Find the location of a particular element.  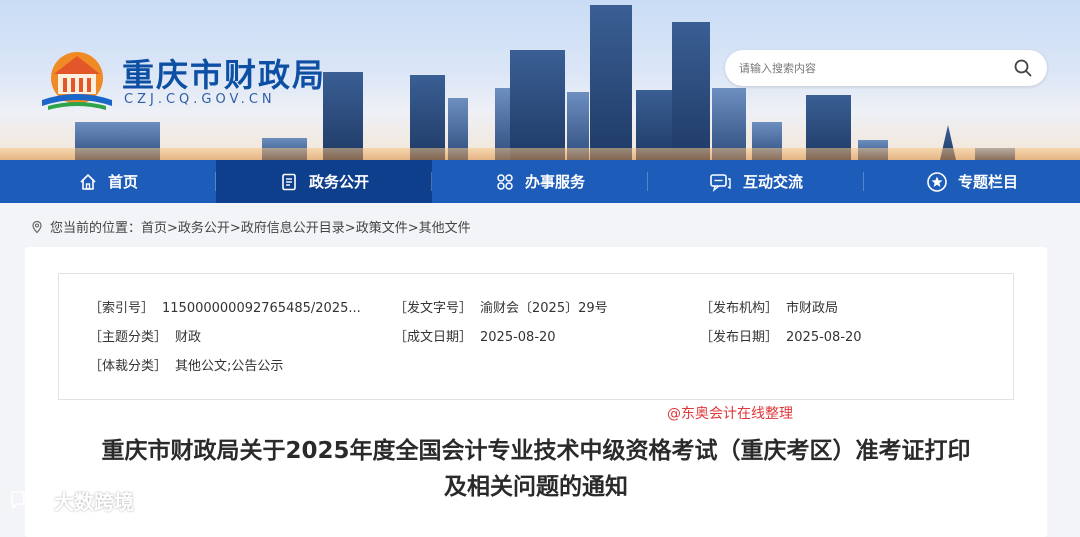

chat-bubble-logo-icon is located at coordinates (29, 500).